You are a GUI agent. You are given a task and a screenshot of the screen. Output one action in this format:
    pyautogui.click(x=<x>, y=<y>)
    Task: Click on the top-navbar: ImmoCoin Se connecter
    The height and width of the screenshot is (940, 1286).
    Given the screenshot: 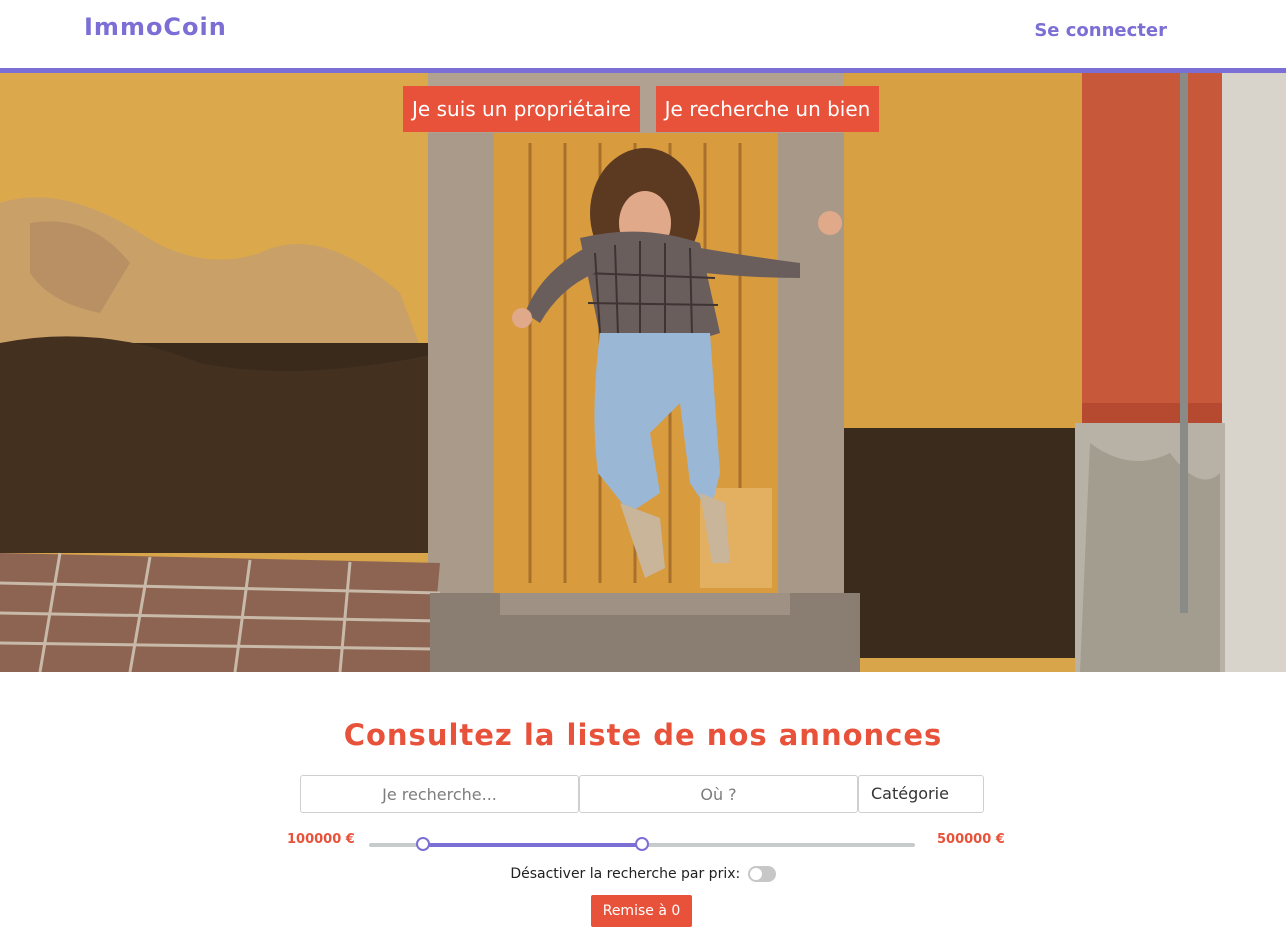 What is the action you would take?
    pyautogui.click(x=643, y=34)
    